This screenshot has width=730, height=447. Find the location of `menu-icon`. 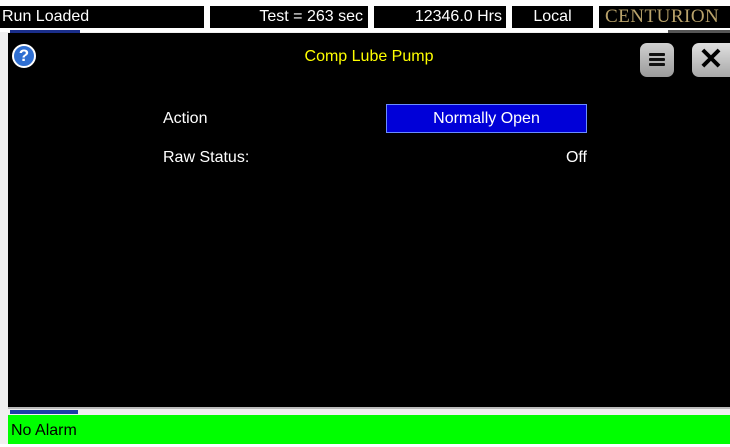

menu-icon is located at coordinates (657, 60).